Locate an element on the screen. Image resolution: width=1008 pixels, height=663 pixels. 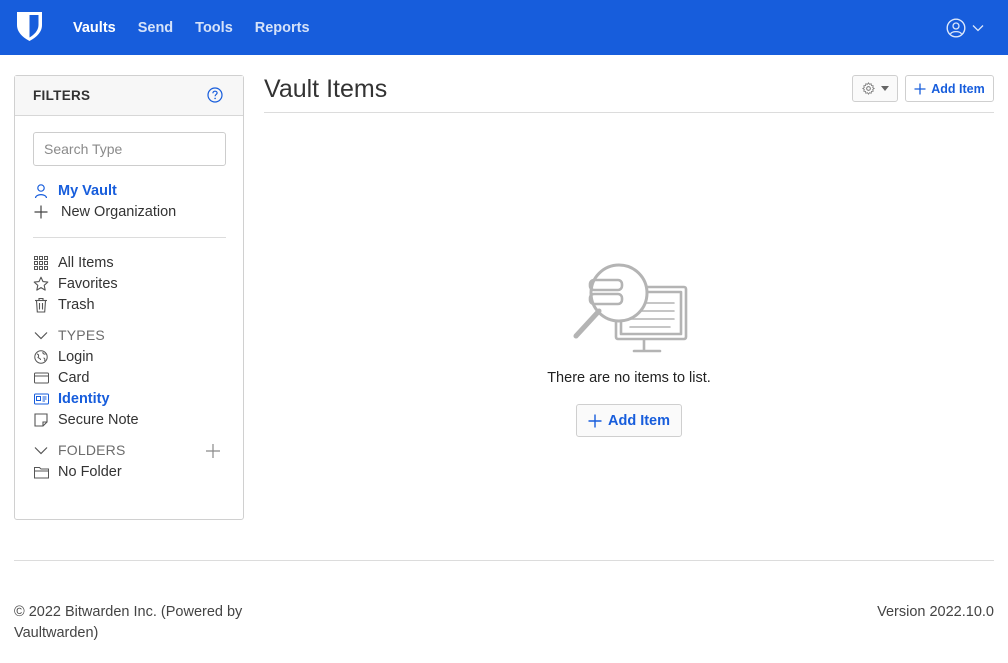
nav-reports: Reports is located at coordinates (282, 28).